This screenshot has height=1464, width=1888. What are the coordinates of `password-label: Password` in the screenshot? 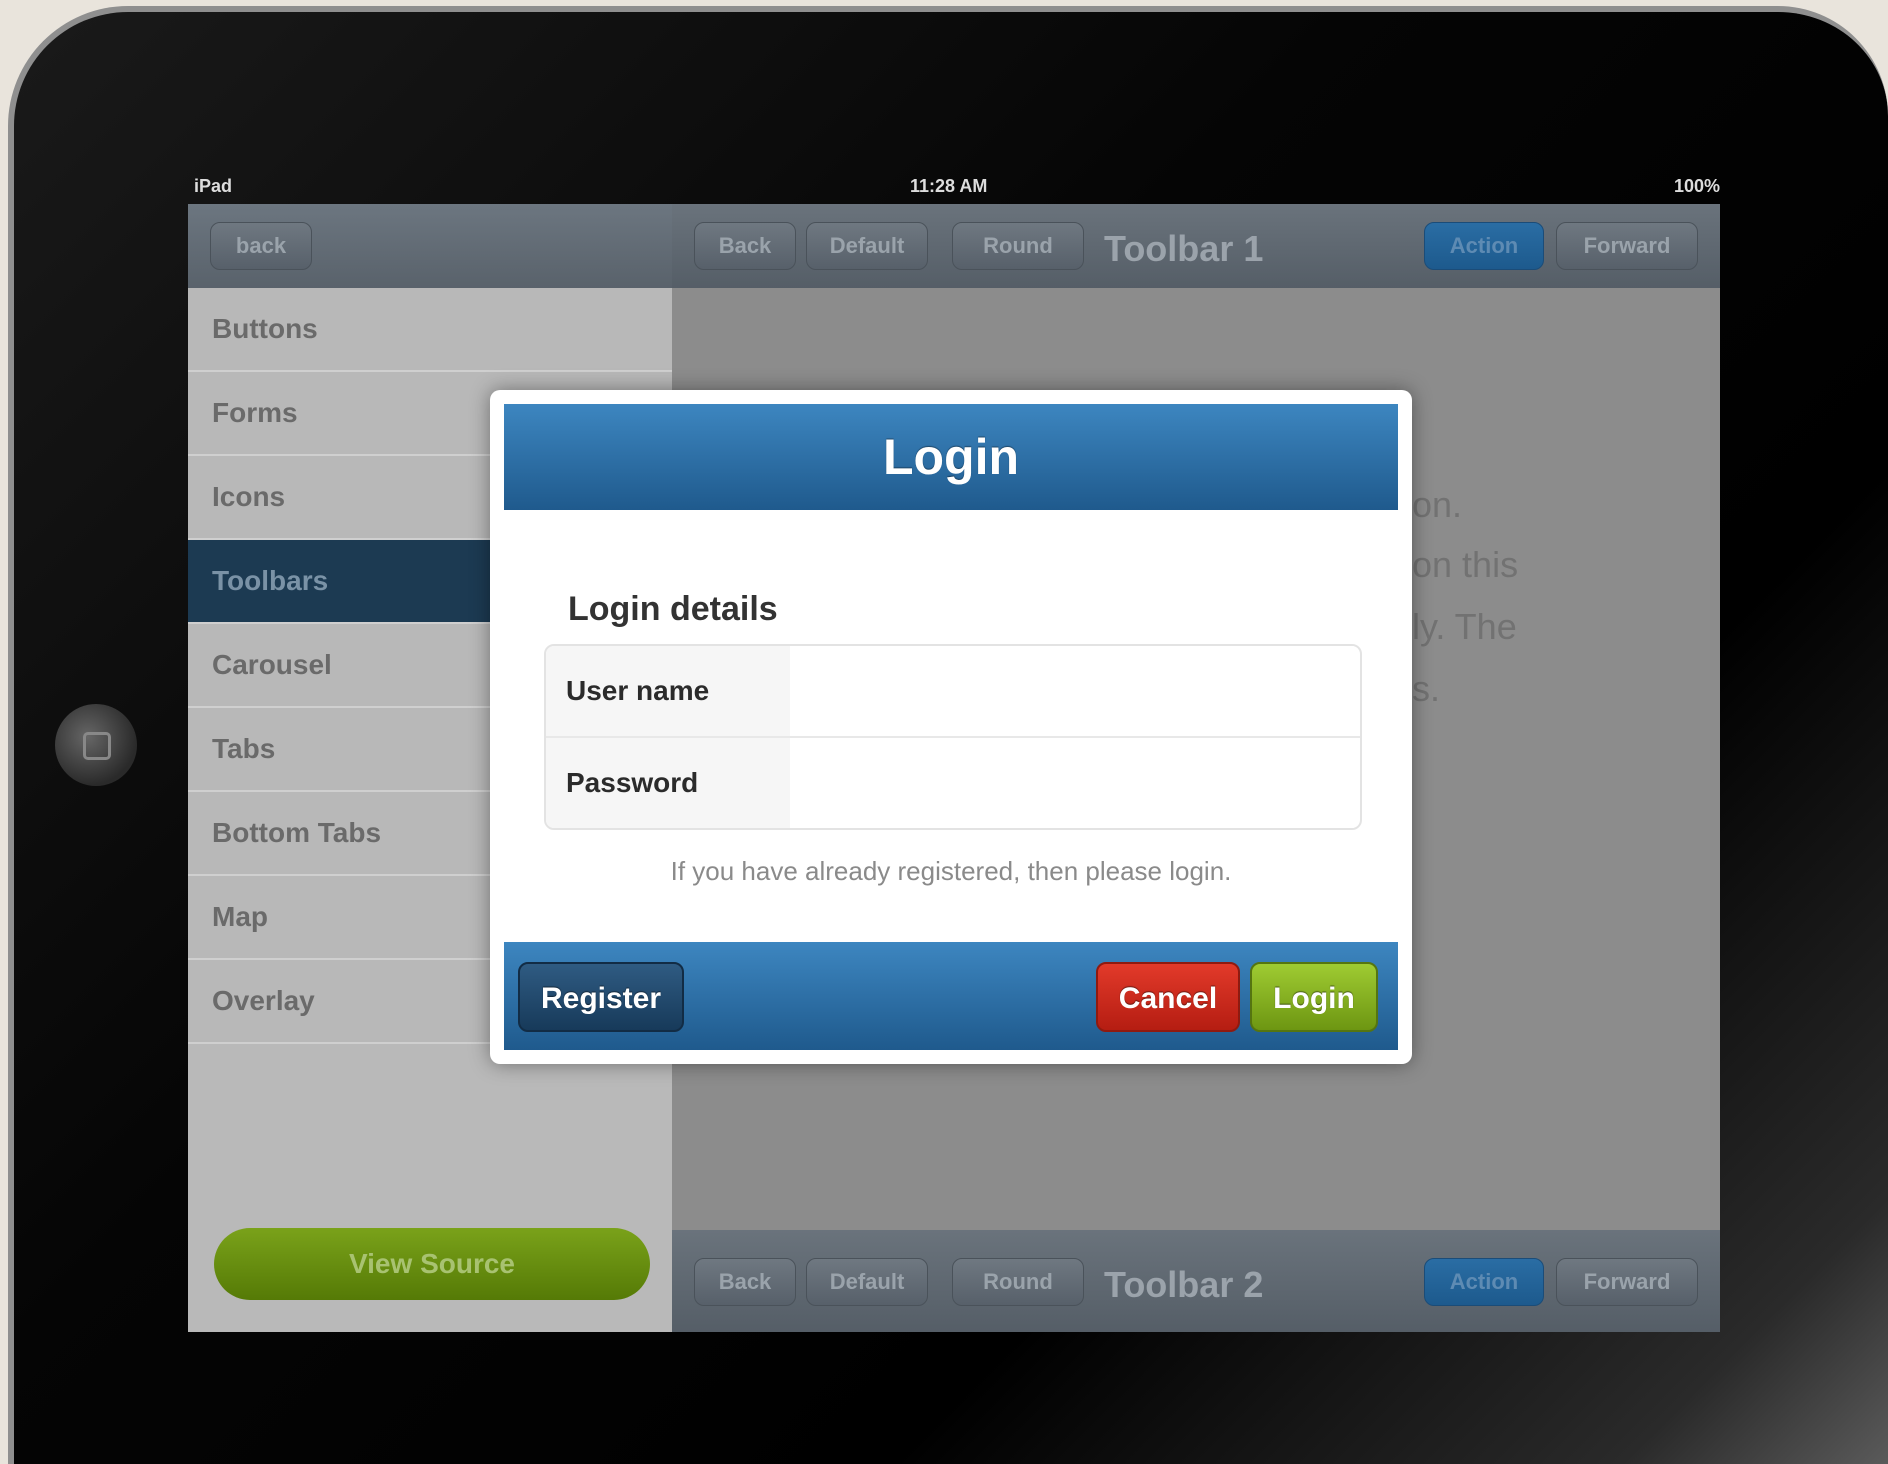 It's located at (668, 783).